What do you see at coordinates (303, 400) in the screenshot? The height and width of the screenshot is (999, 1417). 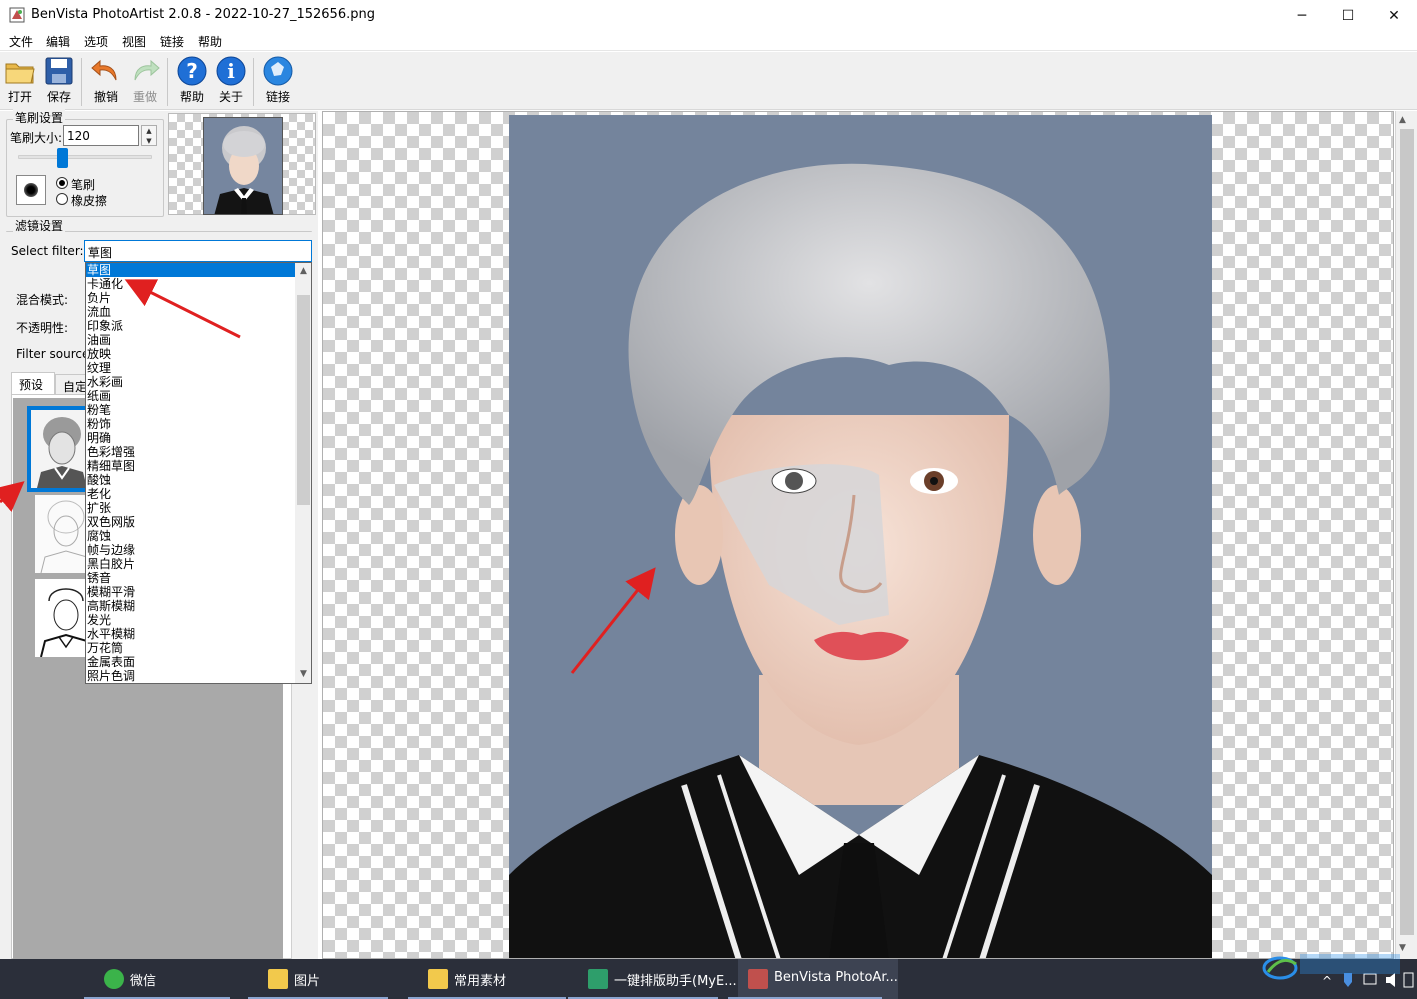 I see `dropdown-scroll-thumb` at bounding box center [303, 400].